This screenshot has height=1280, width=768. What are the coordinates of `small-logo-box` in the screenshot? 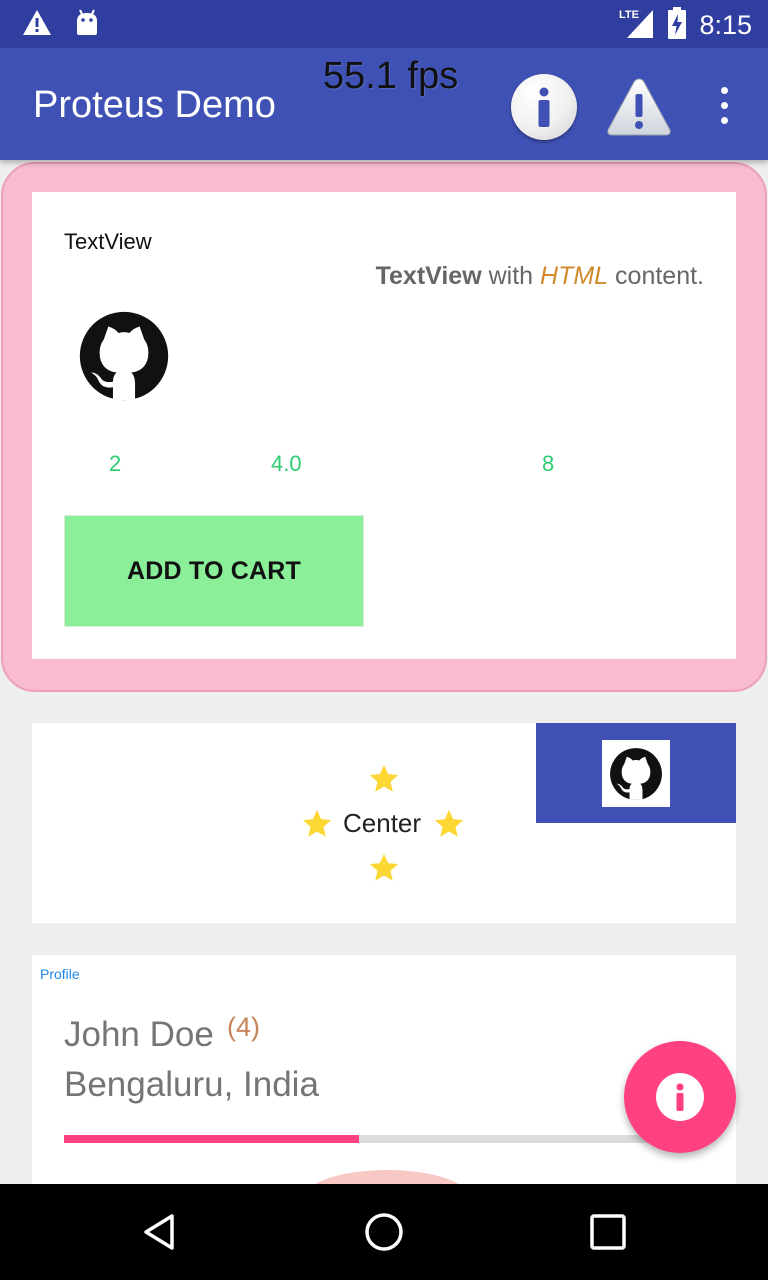 It's located at (636, 773).